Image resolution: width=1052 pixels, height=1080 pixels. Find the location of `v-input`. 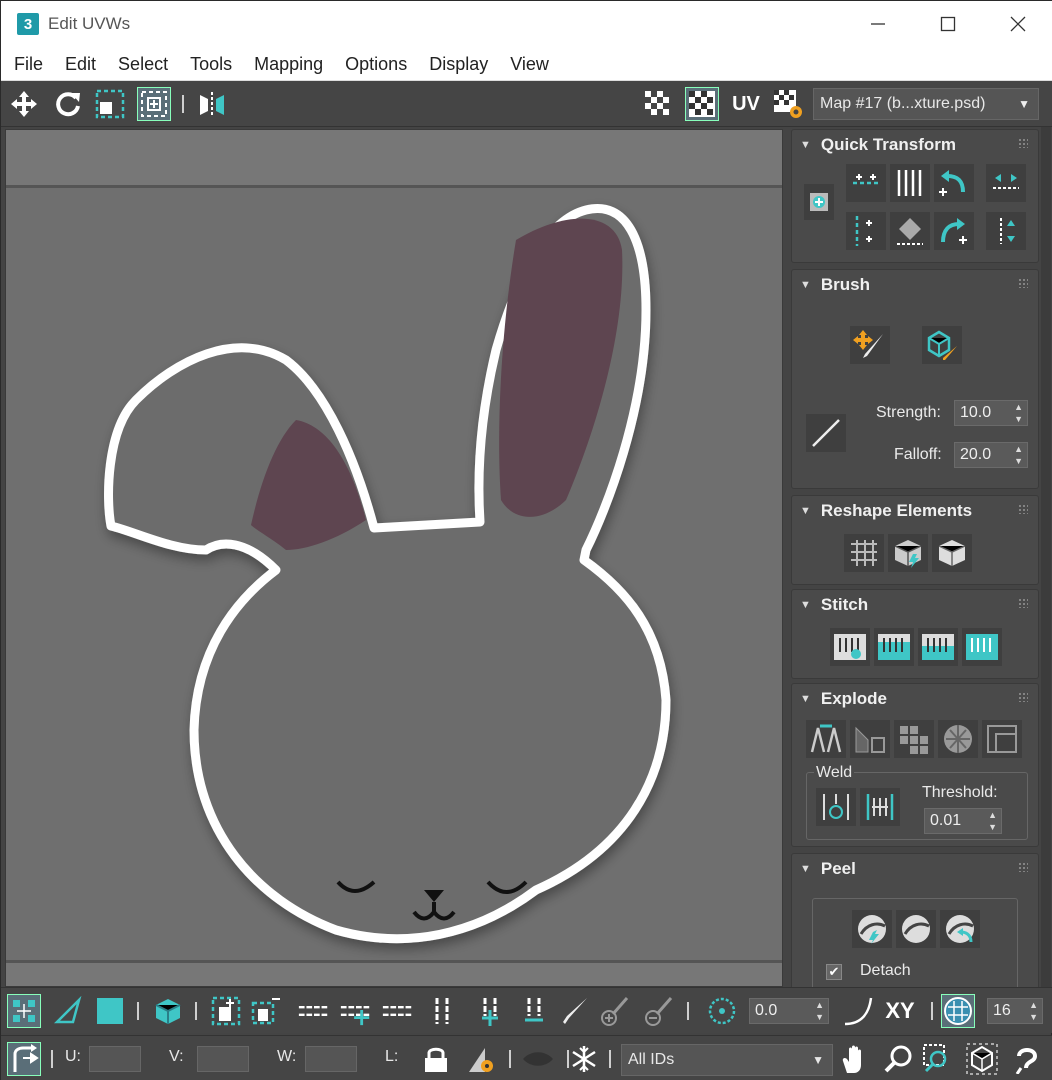

v-input is located at coordinates (223, 1059).